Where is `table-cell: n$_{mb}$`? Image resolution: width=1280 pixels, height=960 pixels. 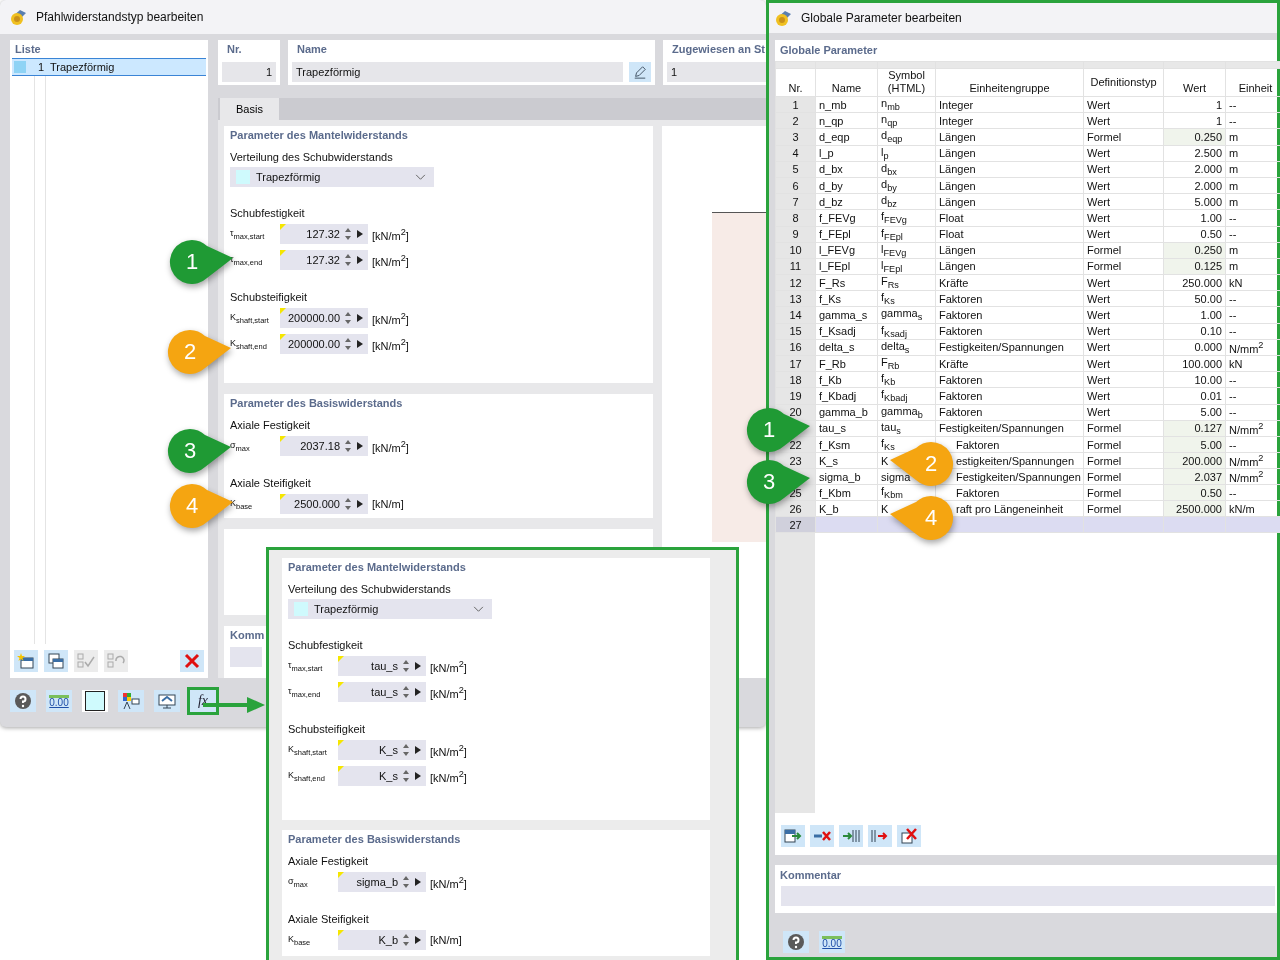 table-cell: n$_{mb}$ is located at coordinates (890, 103).